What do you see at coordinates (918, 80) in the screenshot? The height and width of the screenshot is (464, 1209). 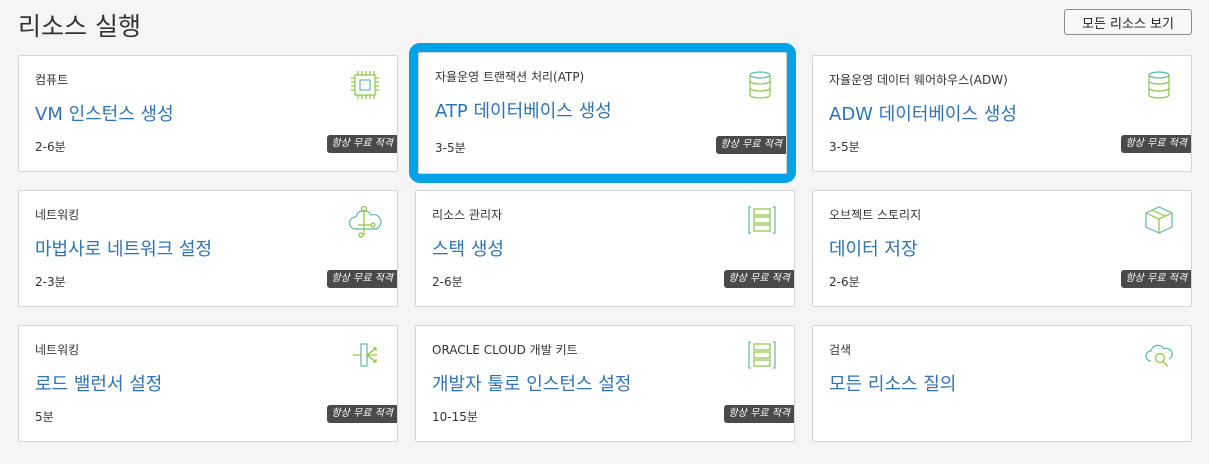 I see `card-category: 자율운영 데이터 웨어하우스(ADW)` at bounding box center [918, 80].